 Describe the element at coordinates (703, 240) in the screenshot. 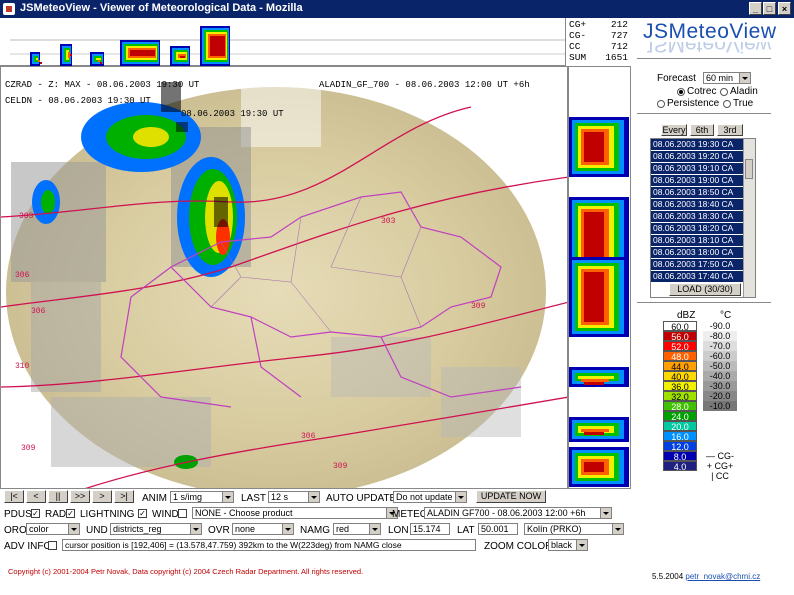

I see `timestamp-list-item: 08.06.2003 18:10 CA` at that location.